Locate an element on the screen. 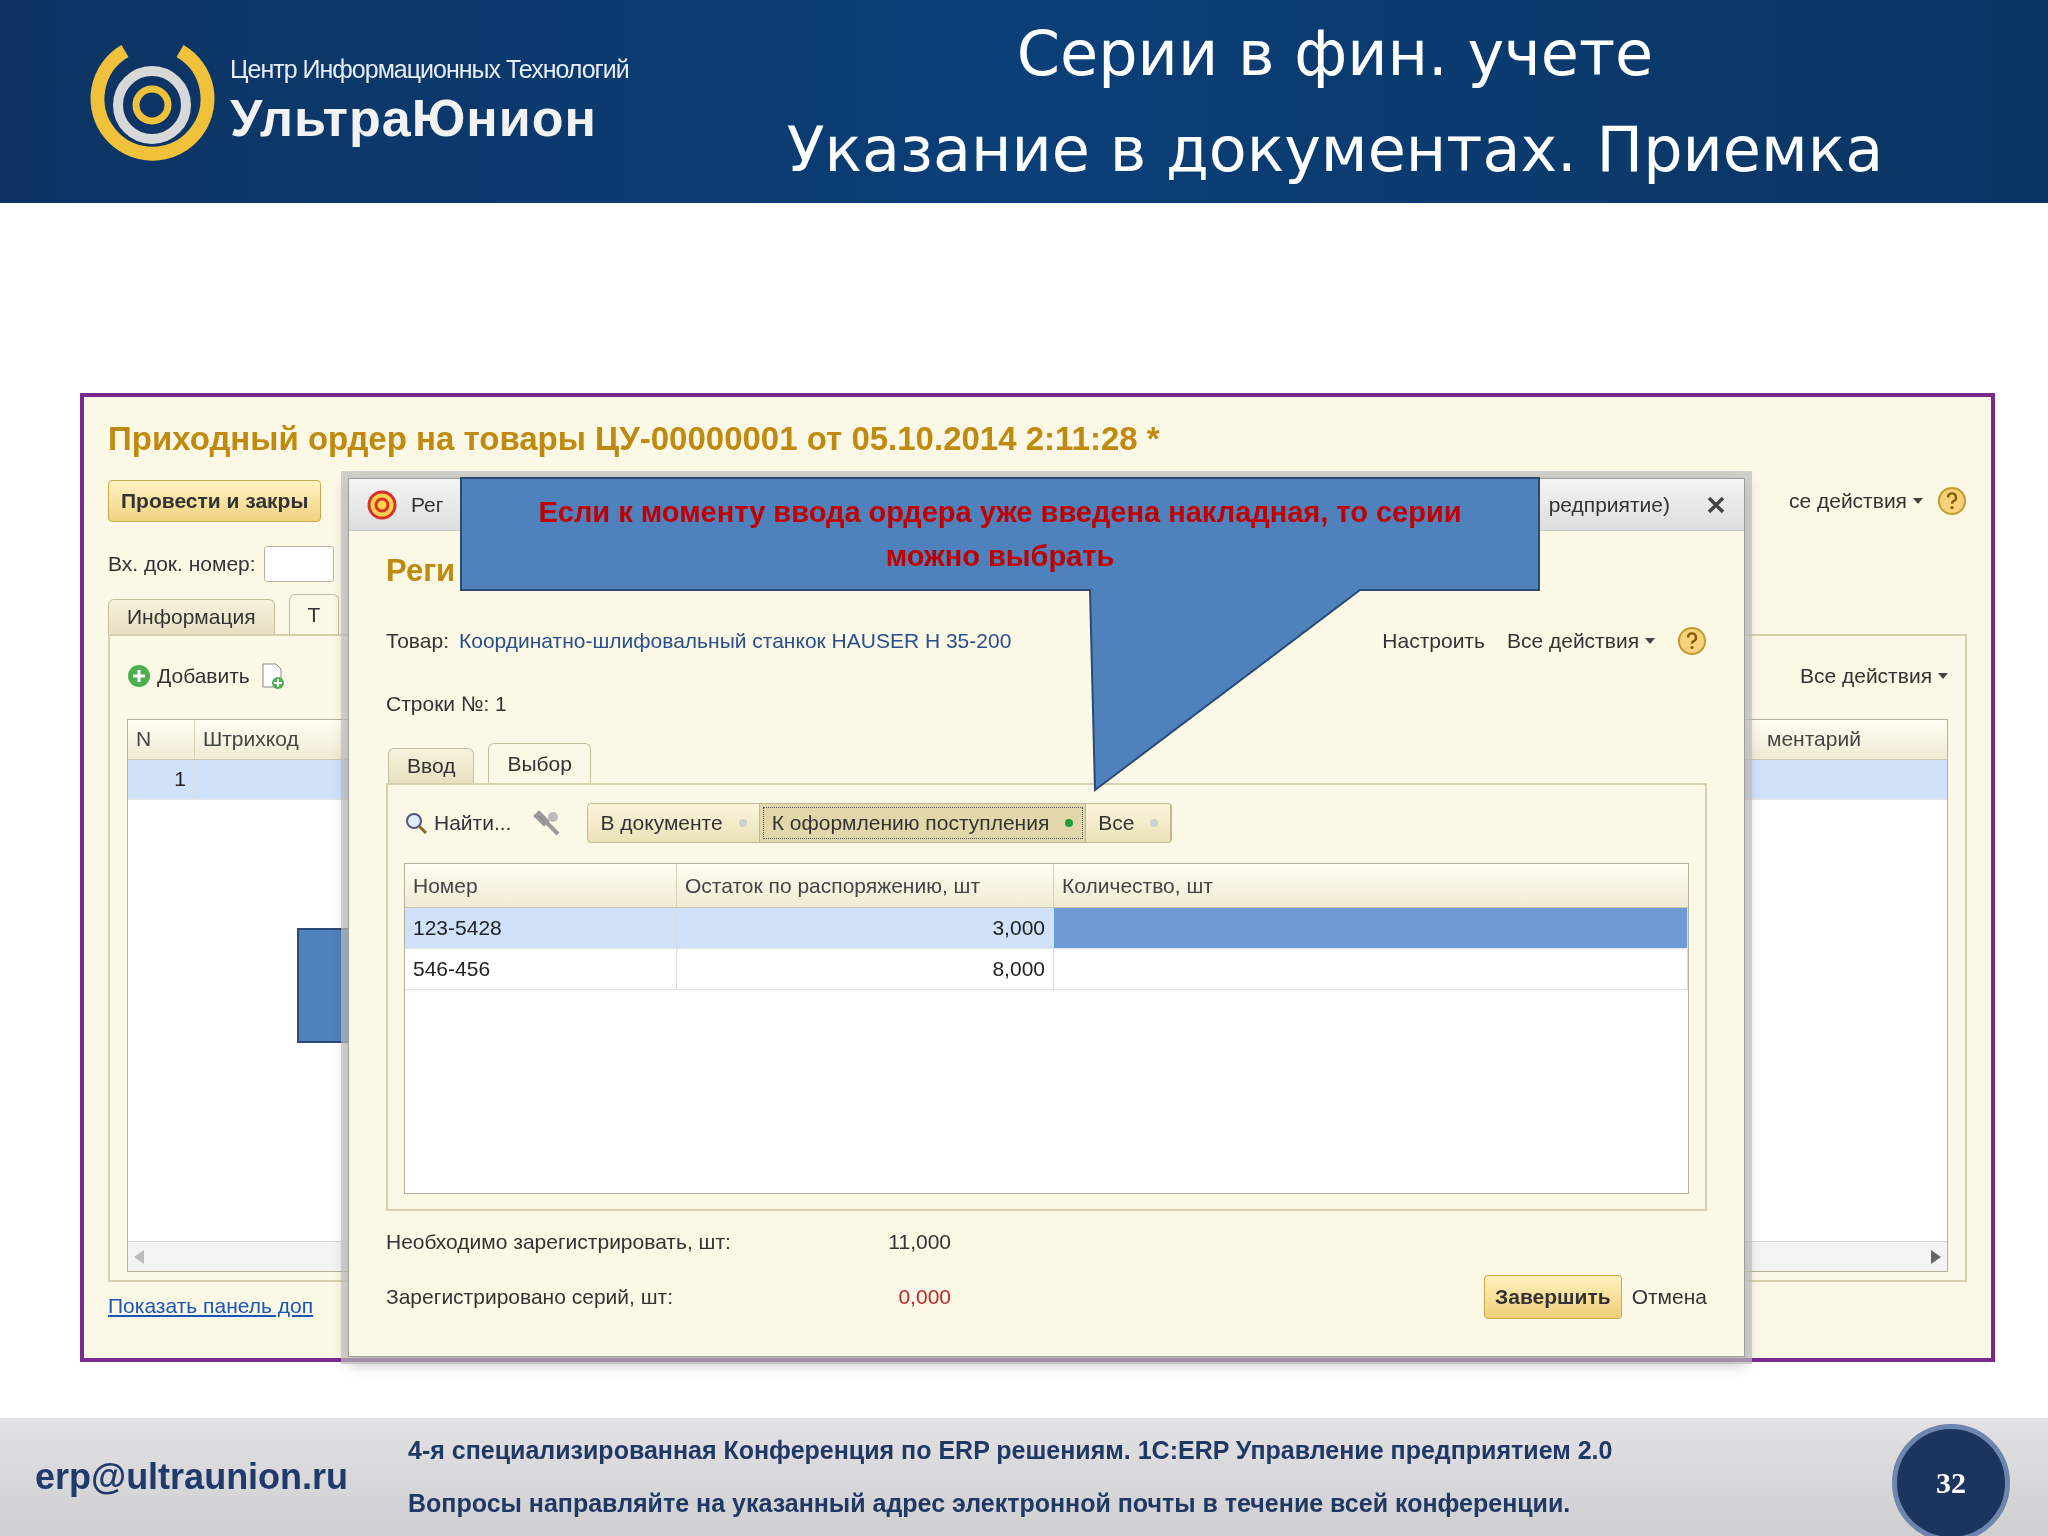  show-panel-link: Показать панель доп is located at coordinates (211, 1306).